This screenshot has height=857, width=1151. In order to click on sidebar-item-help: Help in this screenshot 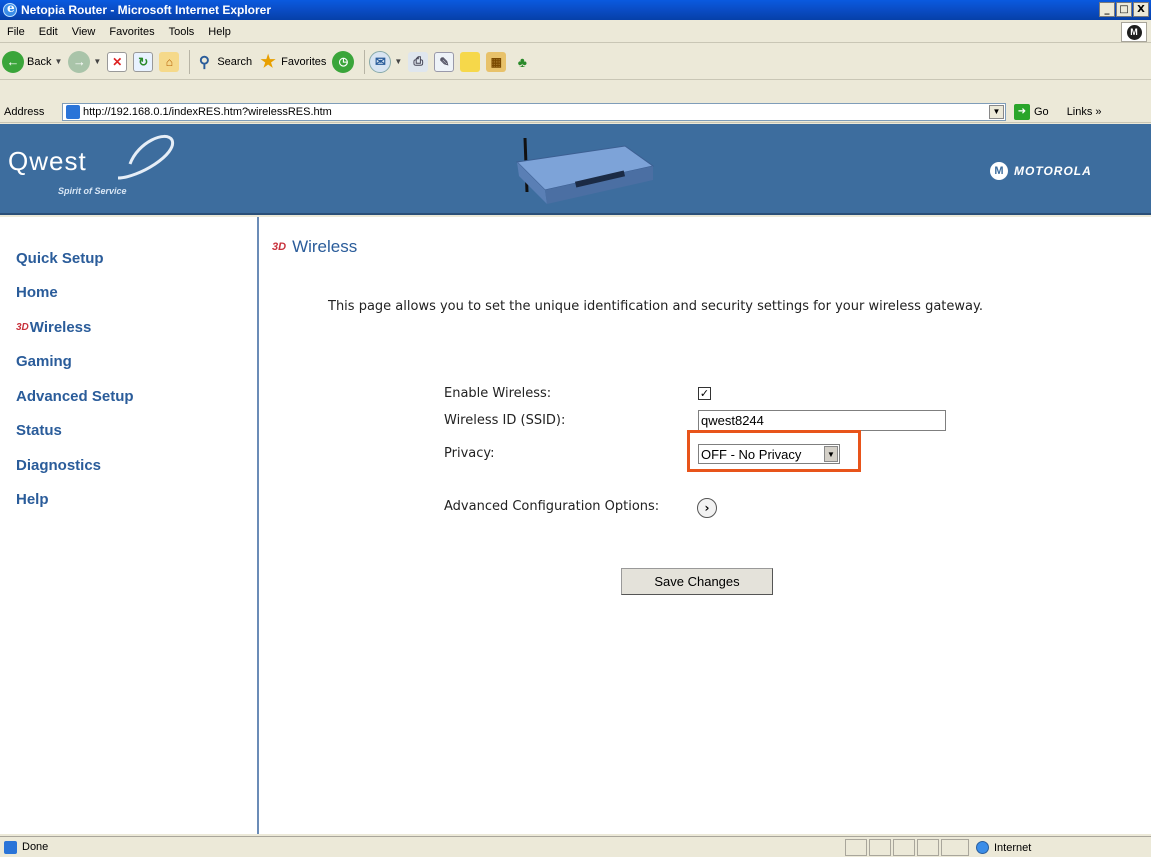, I will do `click(128, 500)`.